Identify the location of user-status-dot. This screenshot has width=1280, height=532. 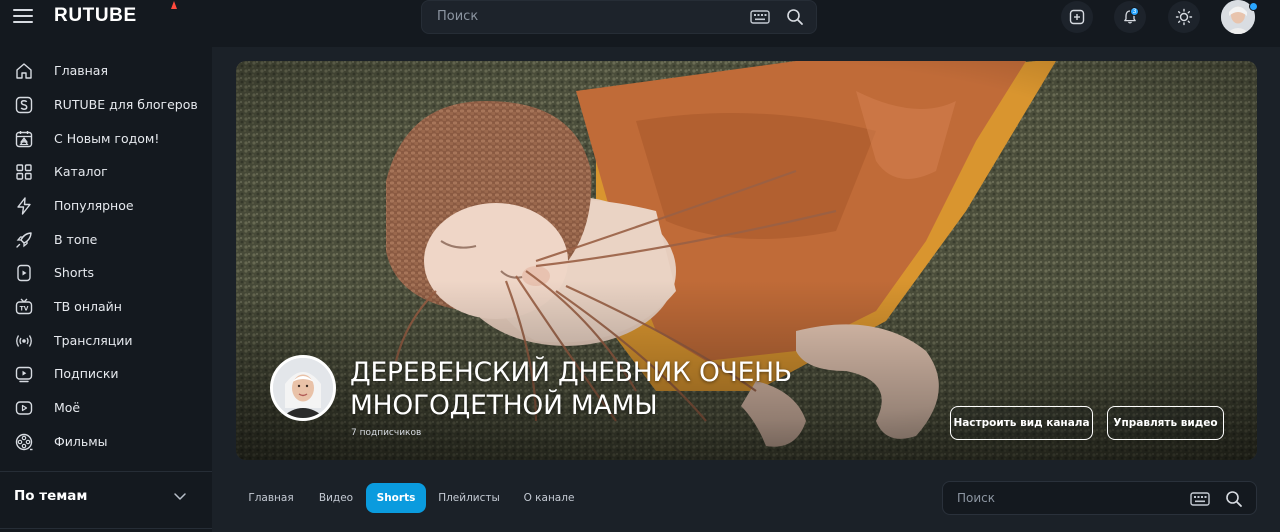
(1253, 6).